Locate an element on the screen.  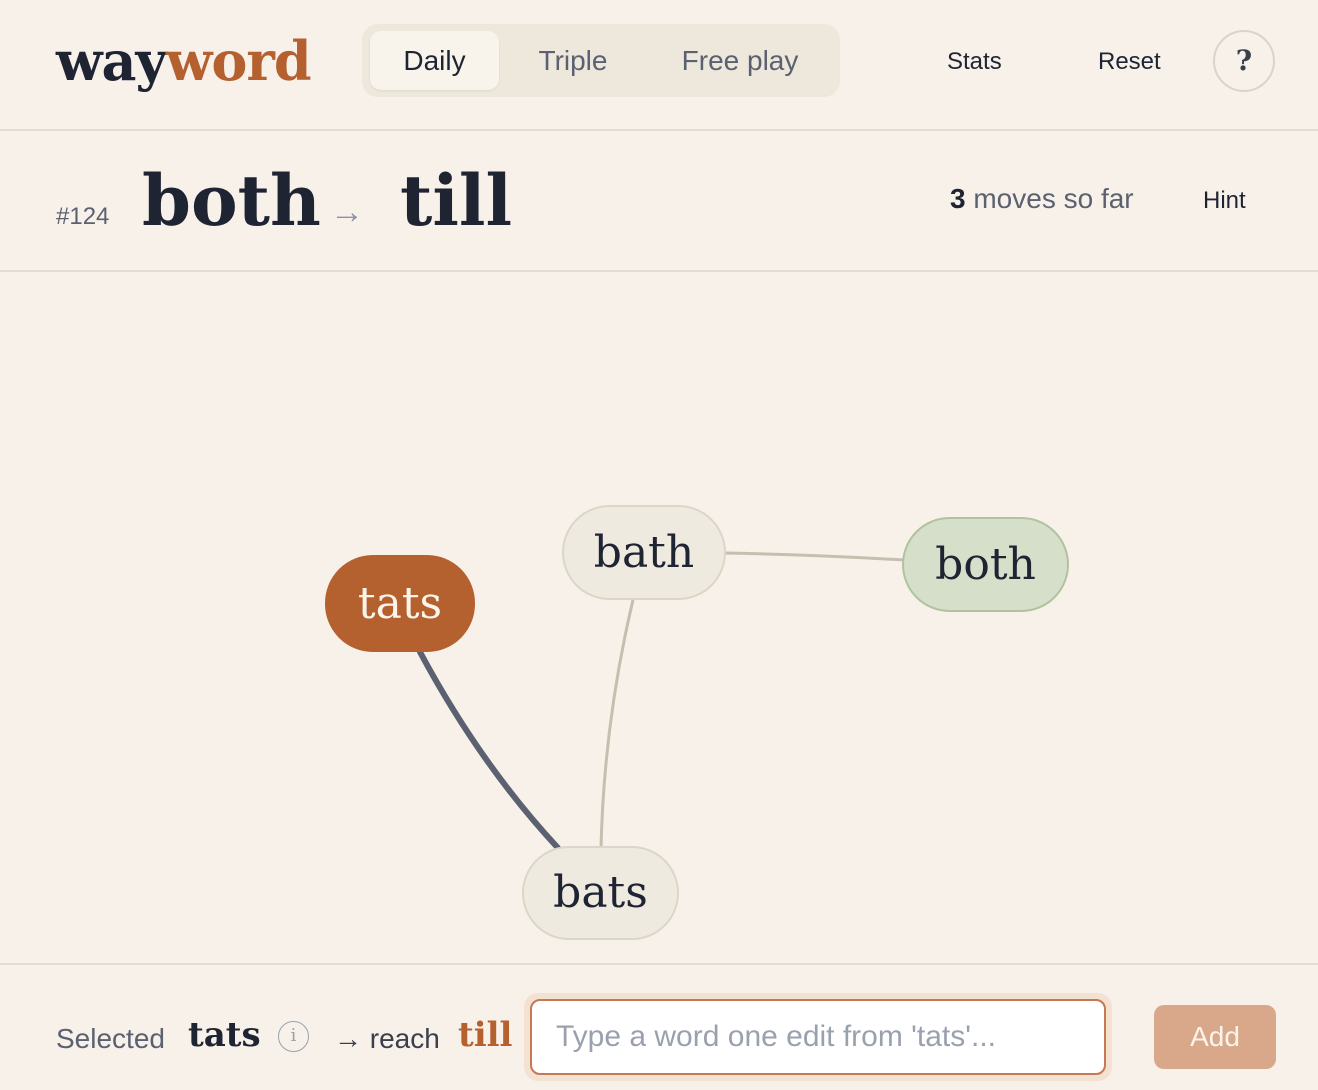
moves-counter: 3 moves so far is located at coordinates (1042, 199).